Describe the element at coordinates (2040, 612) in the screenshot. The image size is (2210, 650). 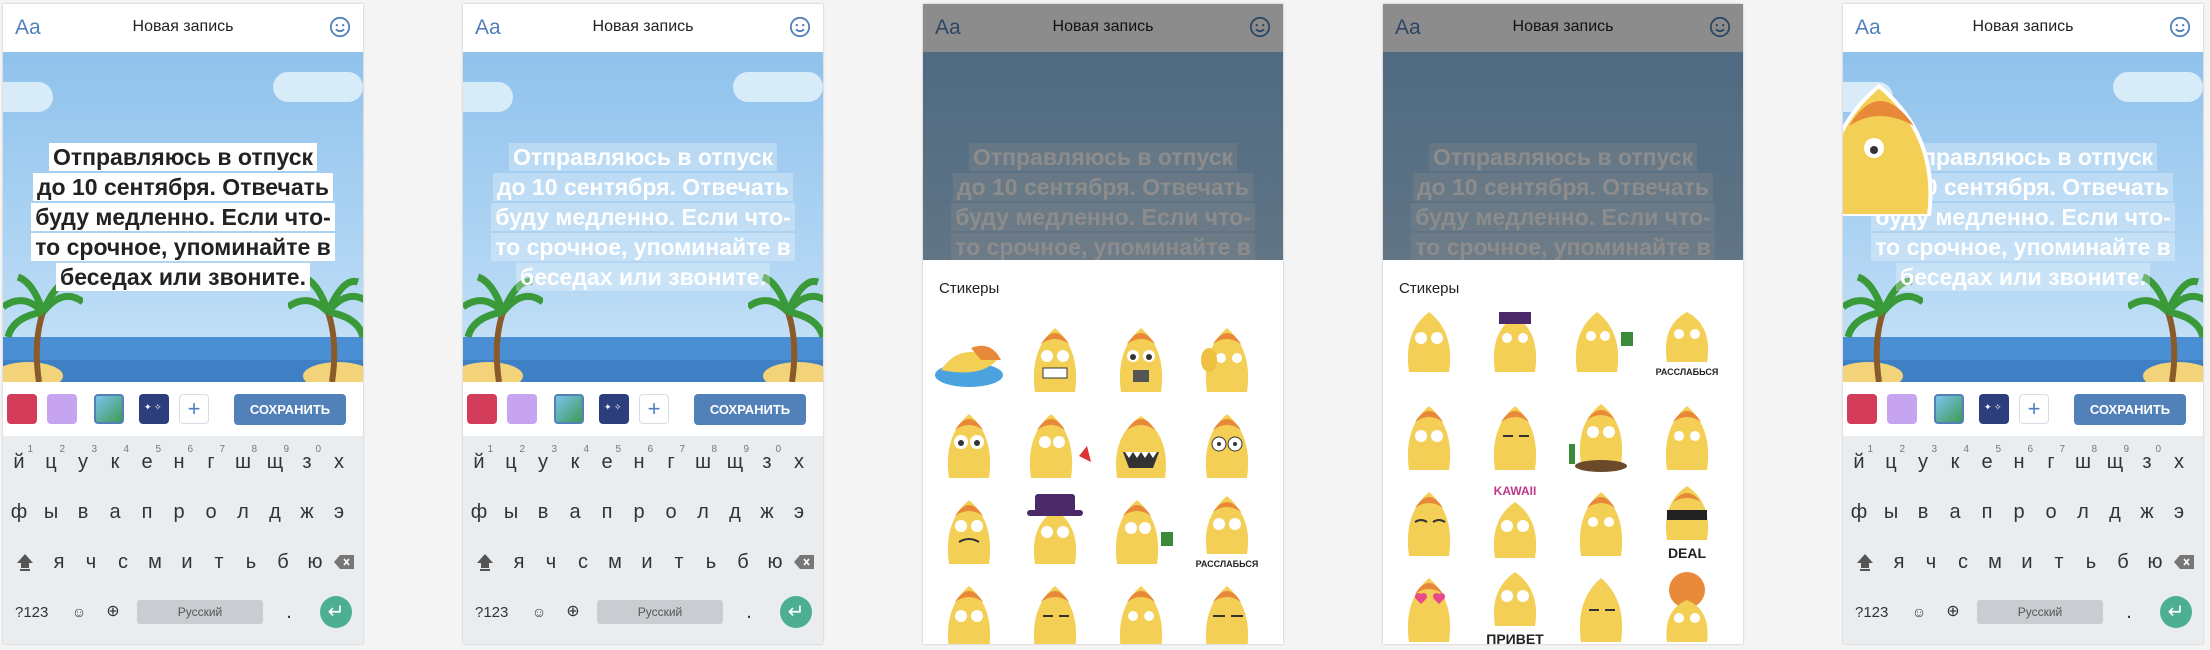
I see `space-key: Русский` at that location.